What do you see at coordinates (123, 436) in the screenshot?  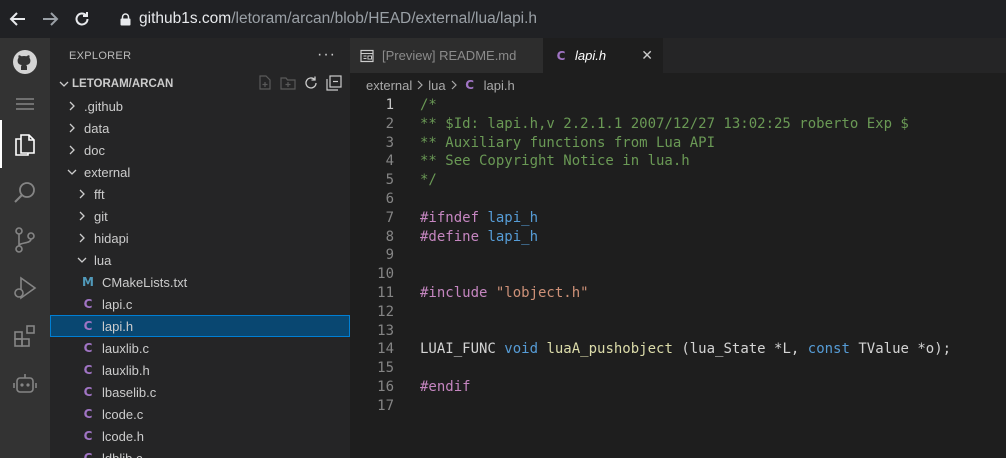 I see `tree-item-label: lcode.h` at bounding box center [123, 436].